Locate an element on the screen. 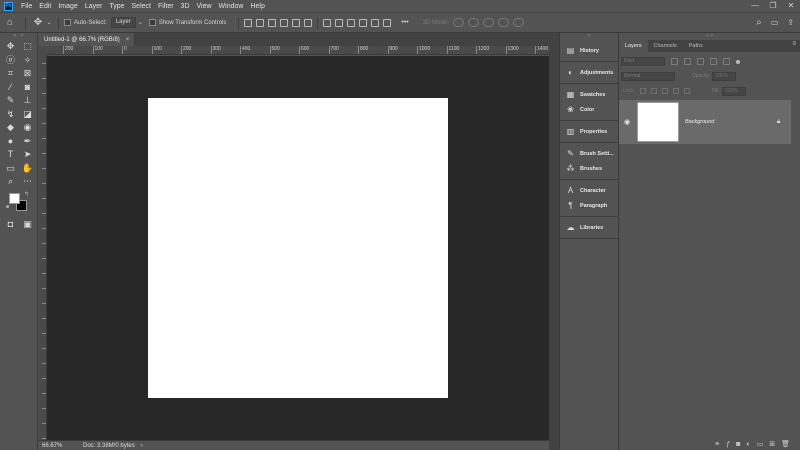  menu-view: View is located at coordinates (206, 6).